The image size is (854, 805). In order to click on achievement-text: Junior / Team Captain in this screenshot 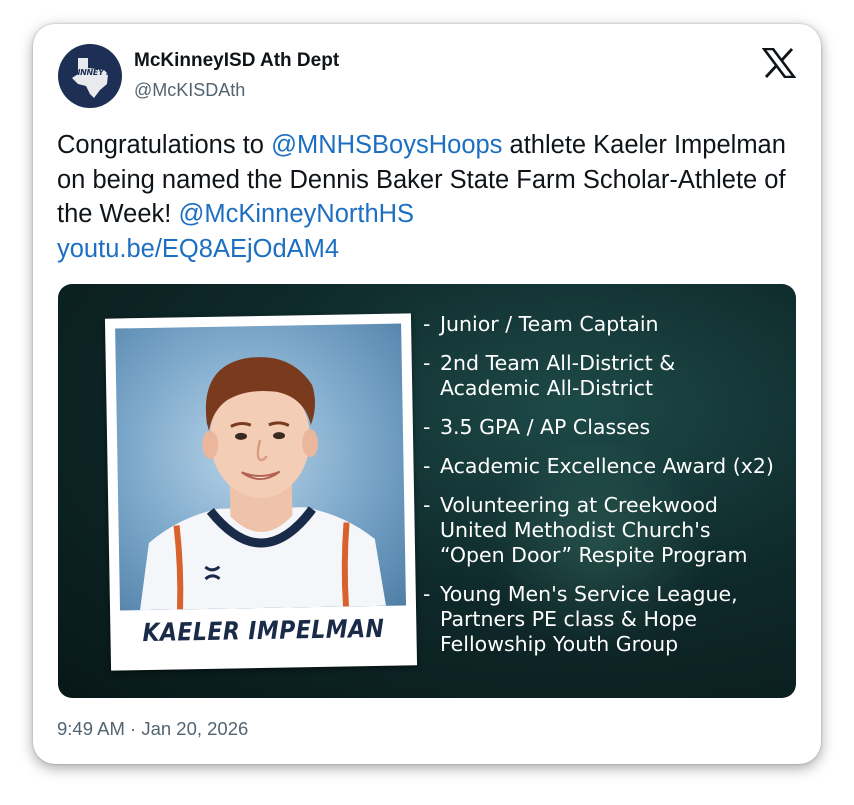, I will do `click(549, 324)`.